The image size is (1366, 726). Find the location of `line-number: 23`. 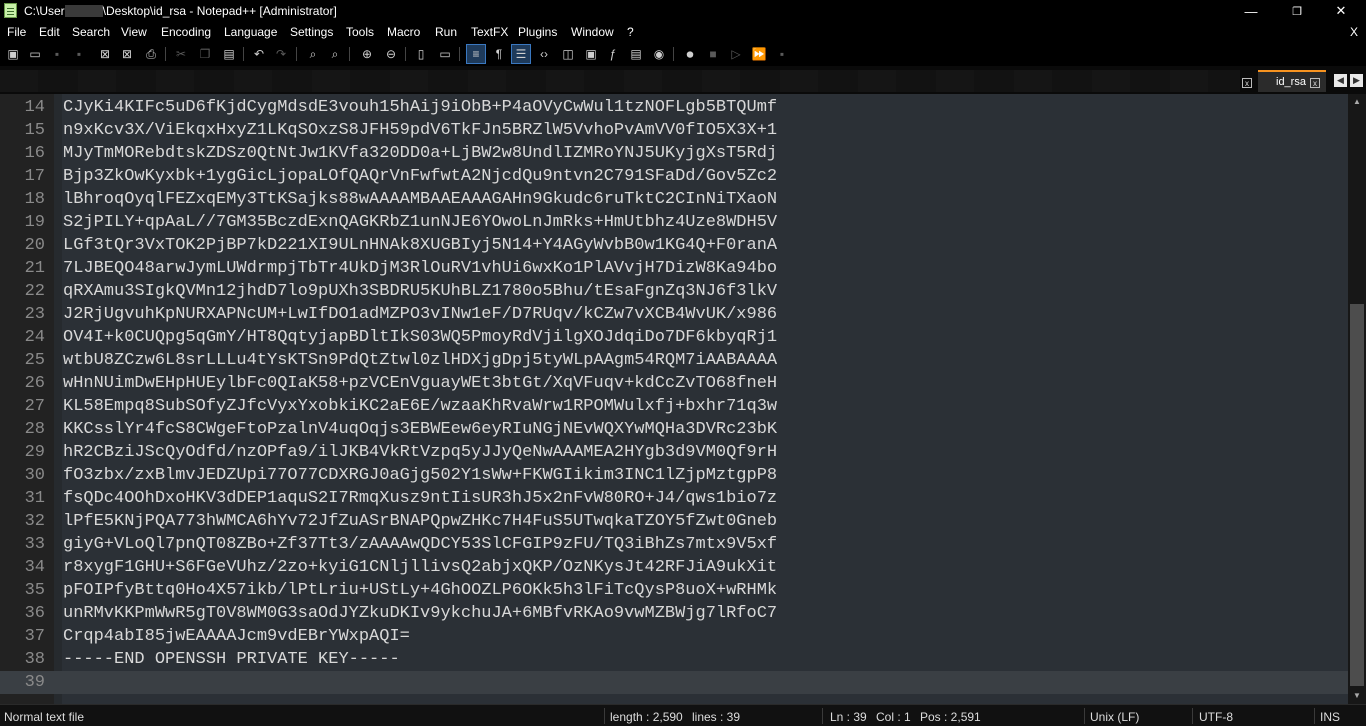

line-number: 23 is located at coordinates (34, 314).